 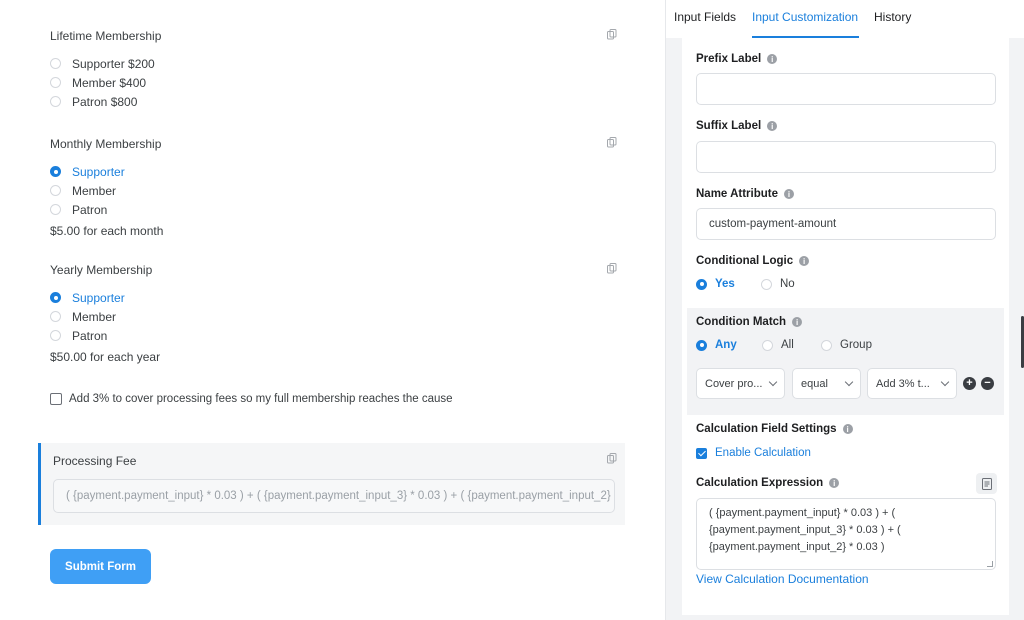 What do you see at coordinates (337, 82) in the screenshot?
I see `radio-option: Member $400` at bounding box center [337, 82].